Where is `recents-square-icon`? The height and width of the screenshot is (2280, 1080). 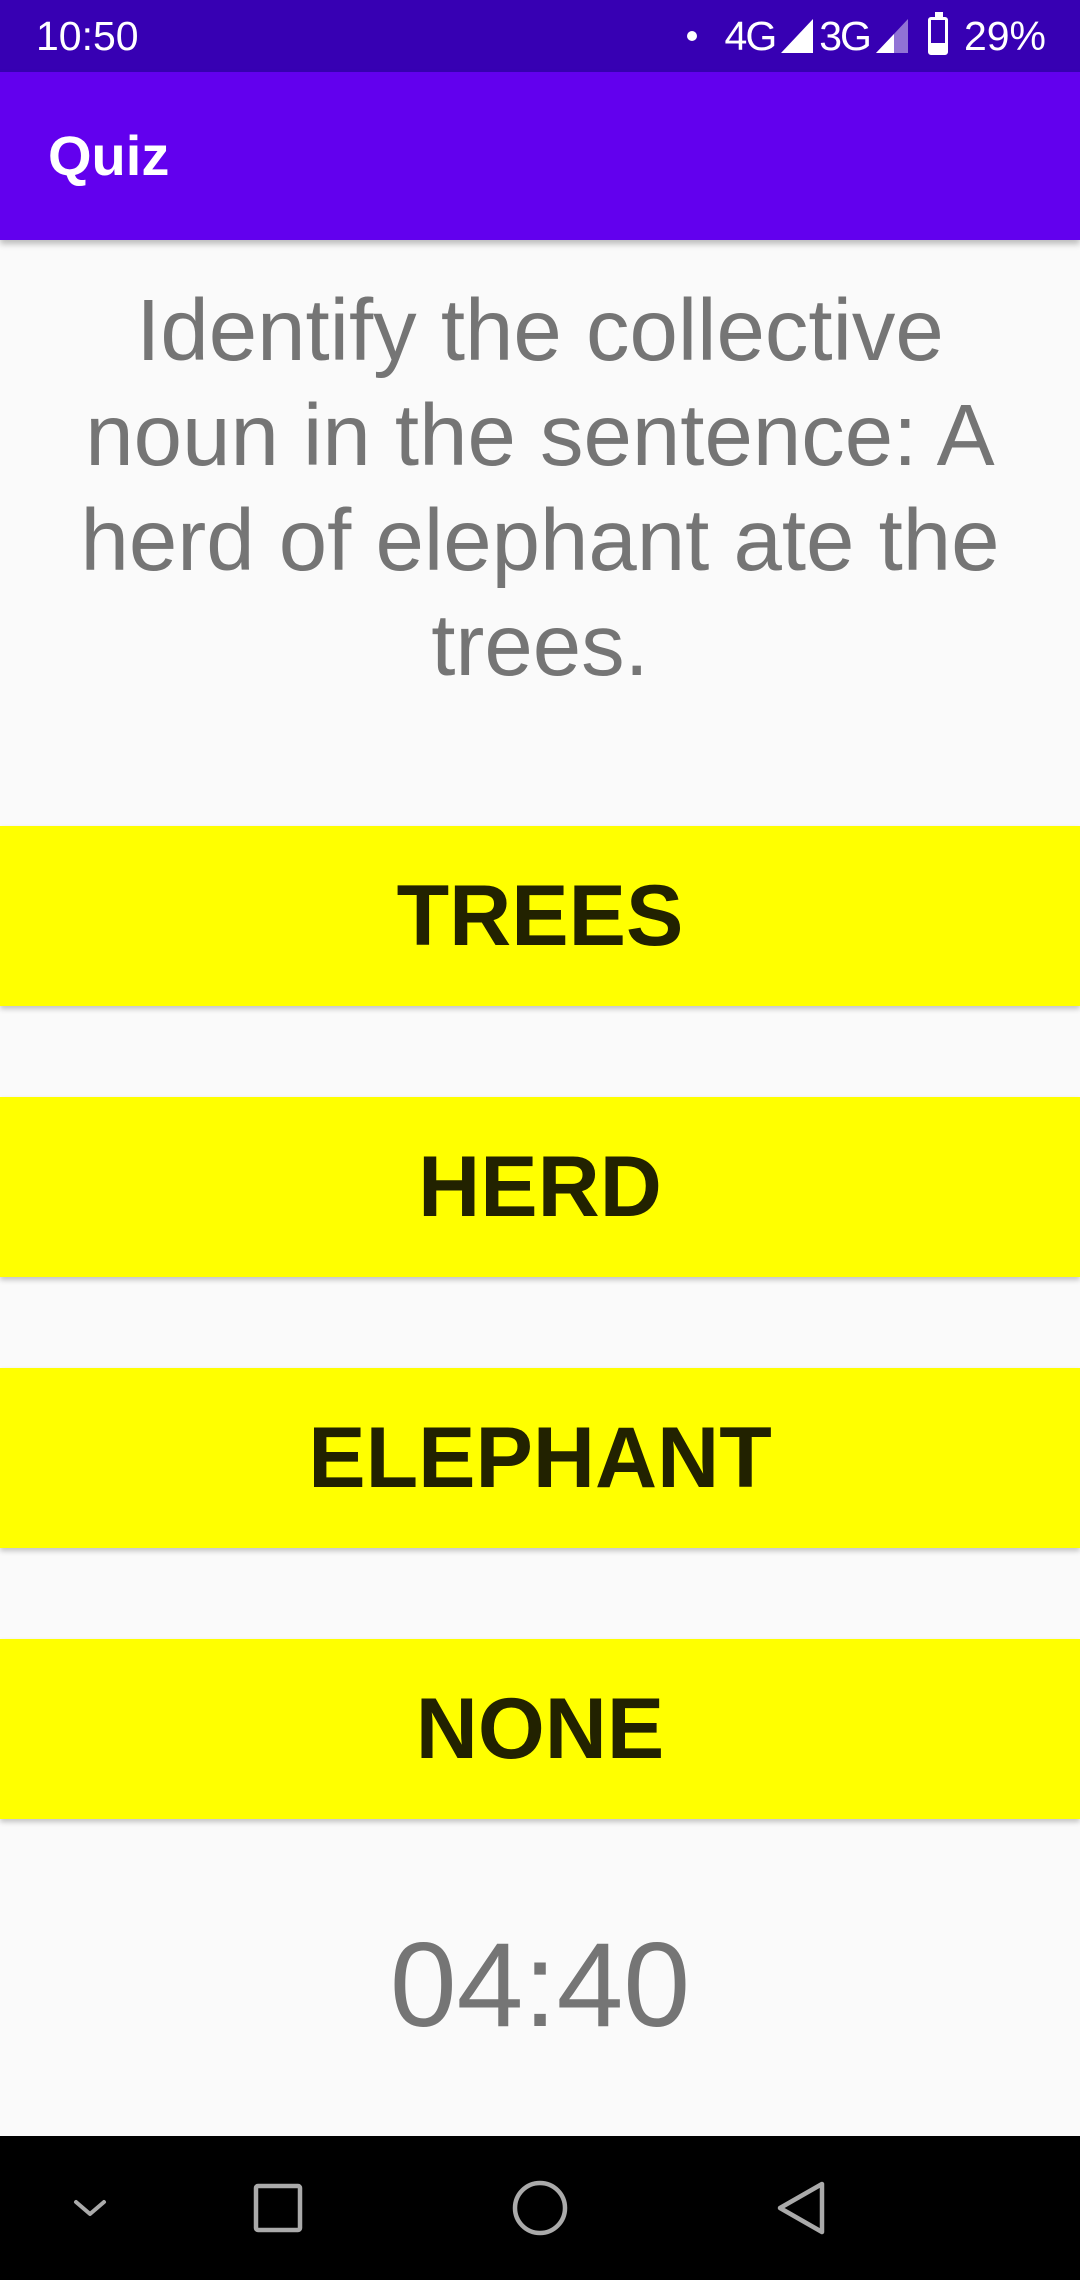 recents-square-icon is located at coordinates (278, 2208).